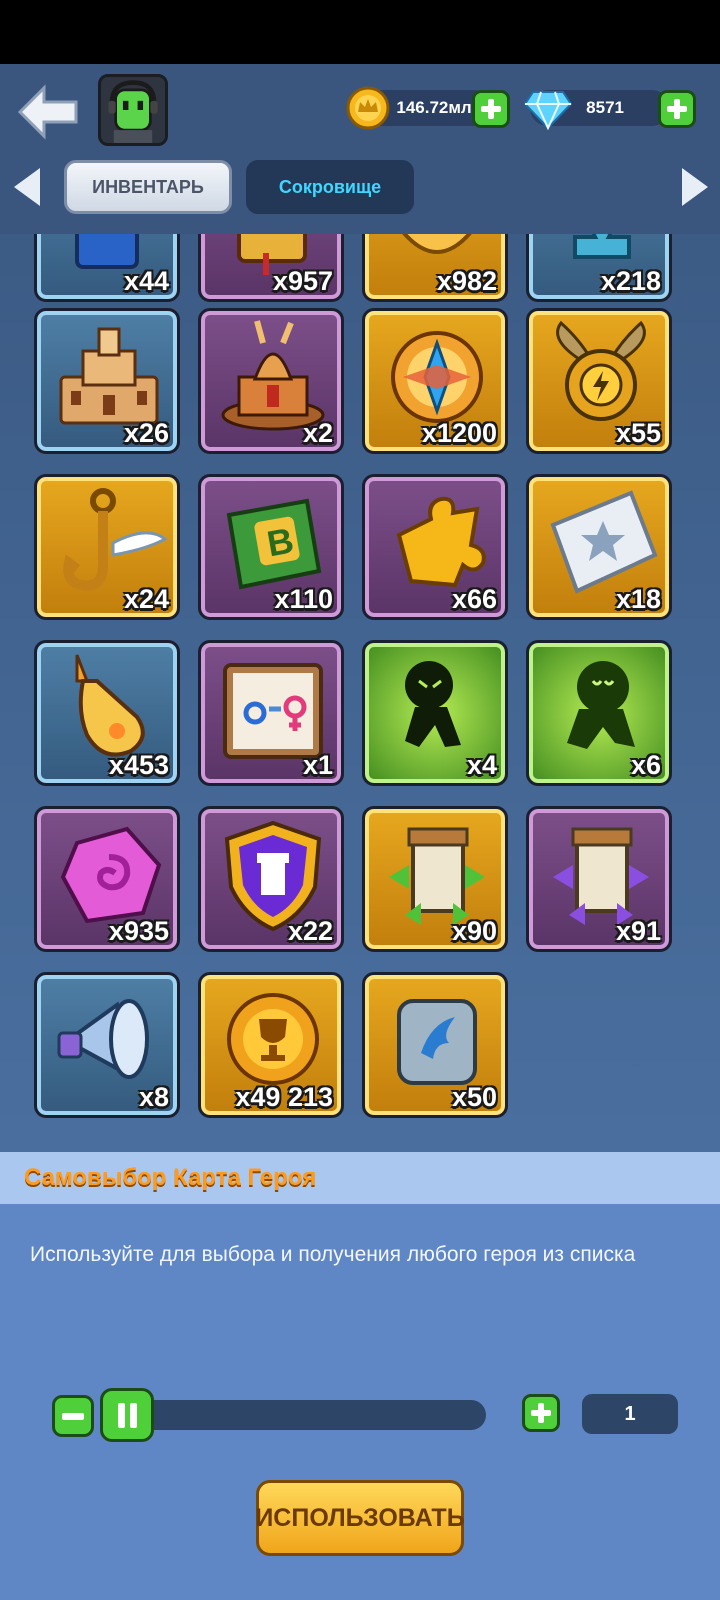 The height and width of the screenshot is (1600, 720). Describe the element at coordinates (677, 109) in the screenshot. I see `add-gems-button` at that location.